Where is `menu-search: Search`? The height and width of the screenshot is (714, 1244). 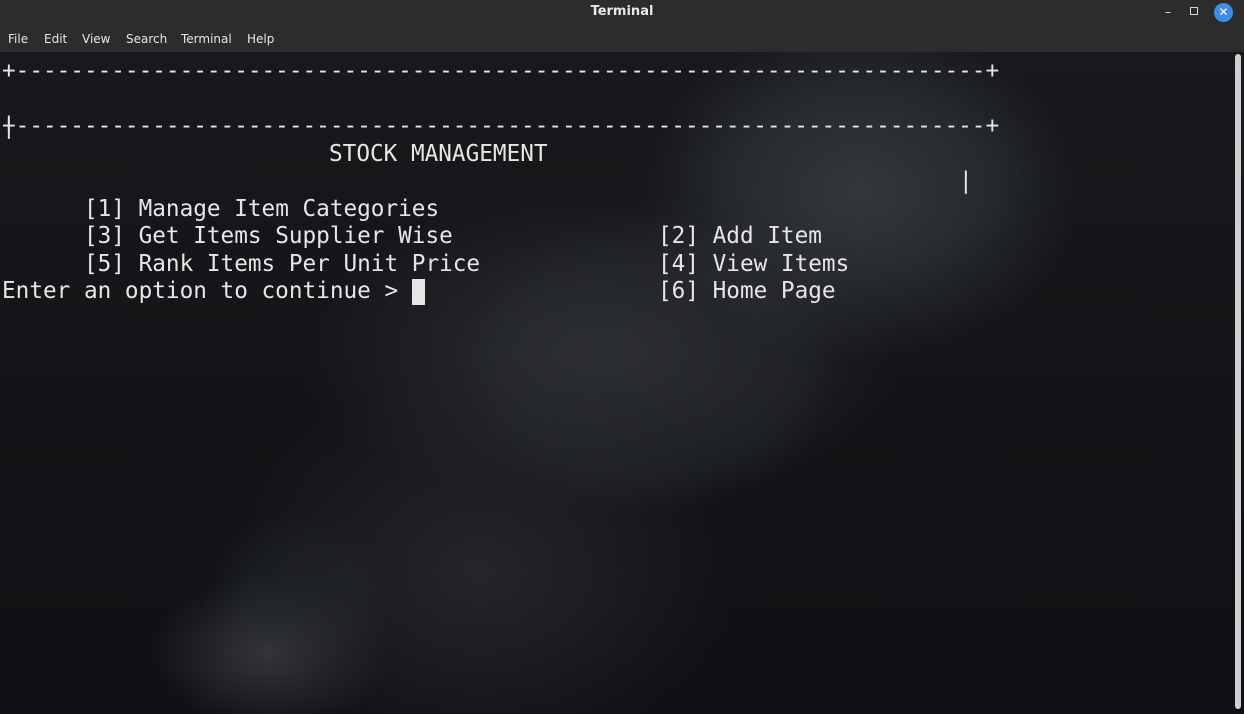 menu-search: Search is located at coordinates (146, 40).